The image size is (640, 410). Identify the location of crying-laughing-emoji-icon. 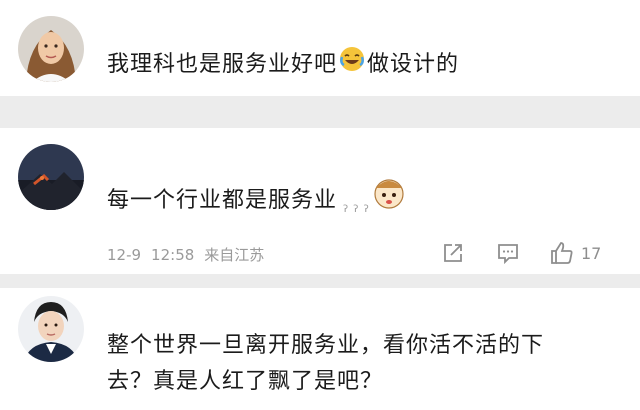
(352, 65).